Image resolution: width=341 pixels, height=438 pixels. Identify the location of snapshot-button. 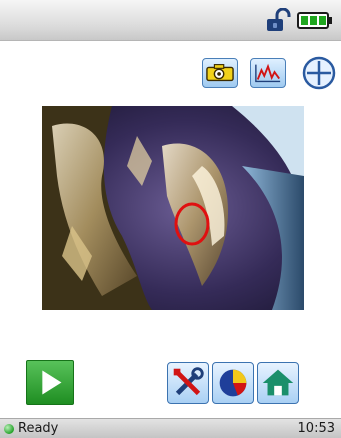
(220, 73).